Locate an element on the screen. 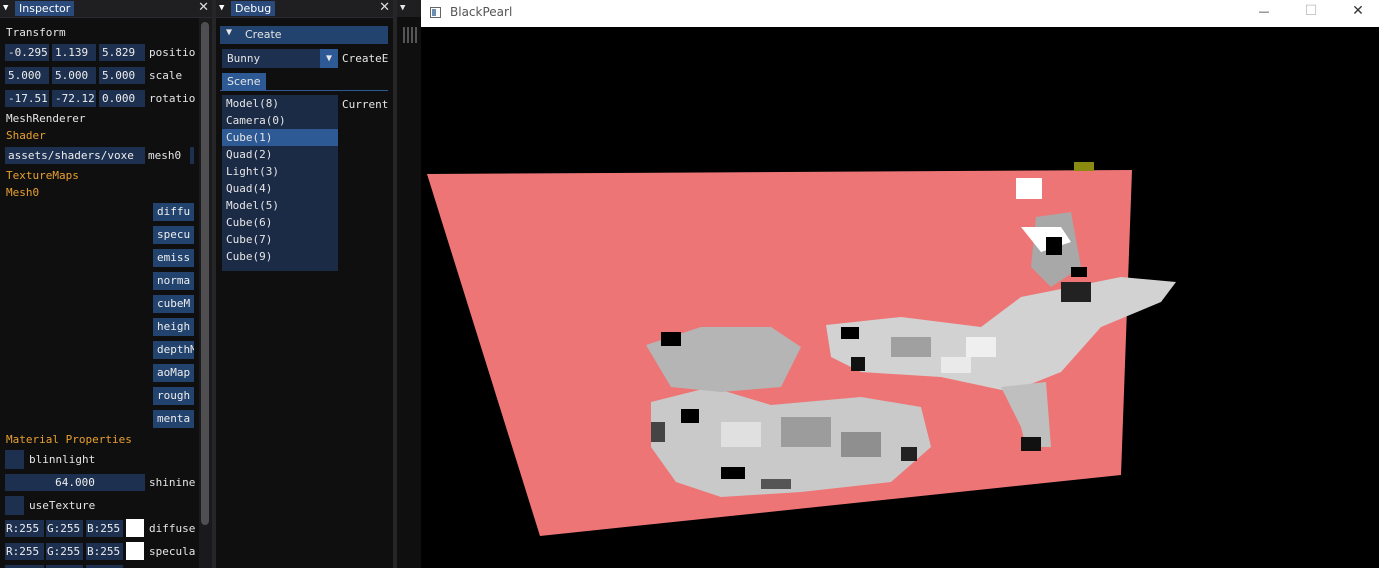 The image size is (1379, 568). scale-label: scale is located at coordinates (166, 75).